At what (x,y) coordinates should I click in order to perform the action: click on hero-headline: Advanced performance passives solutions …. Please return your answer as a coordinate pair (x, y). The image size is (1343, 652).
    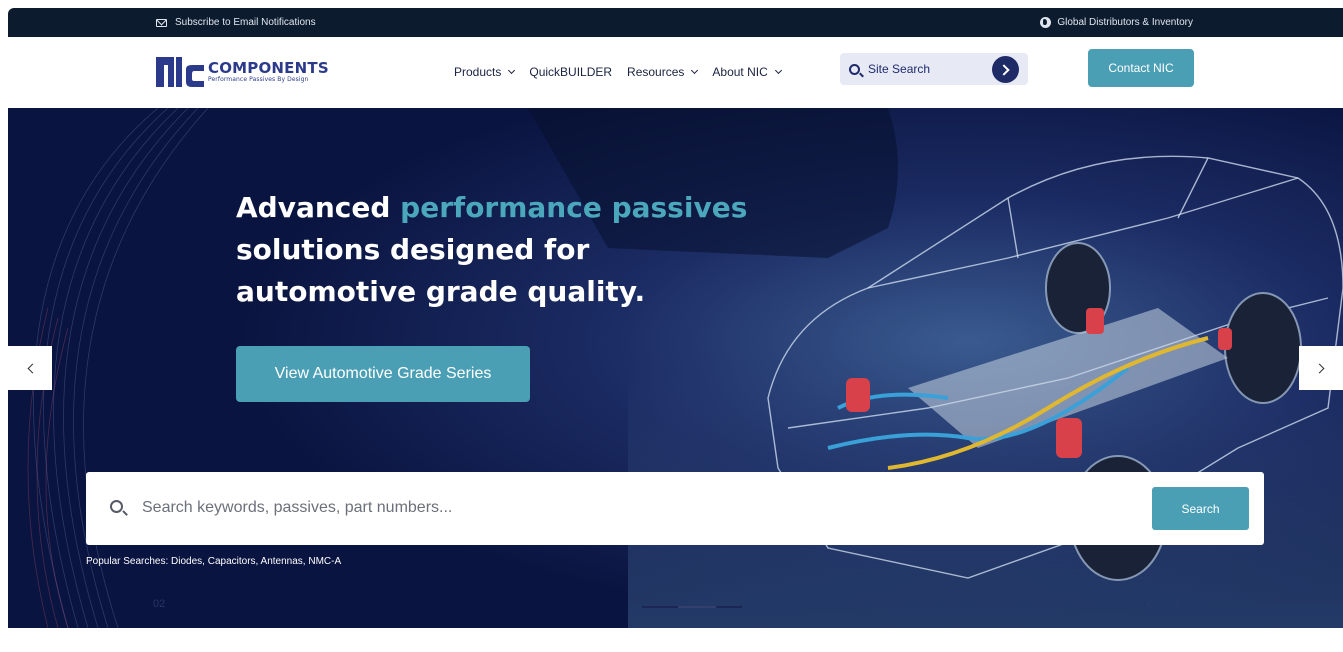
    Looking at the image, I should click on (496, 250).